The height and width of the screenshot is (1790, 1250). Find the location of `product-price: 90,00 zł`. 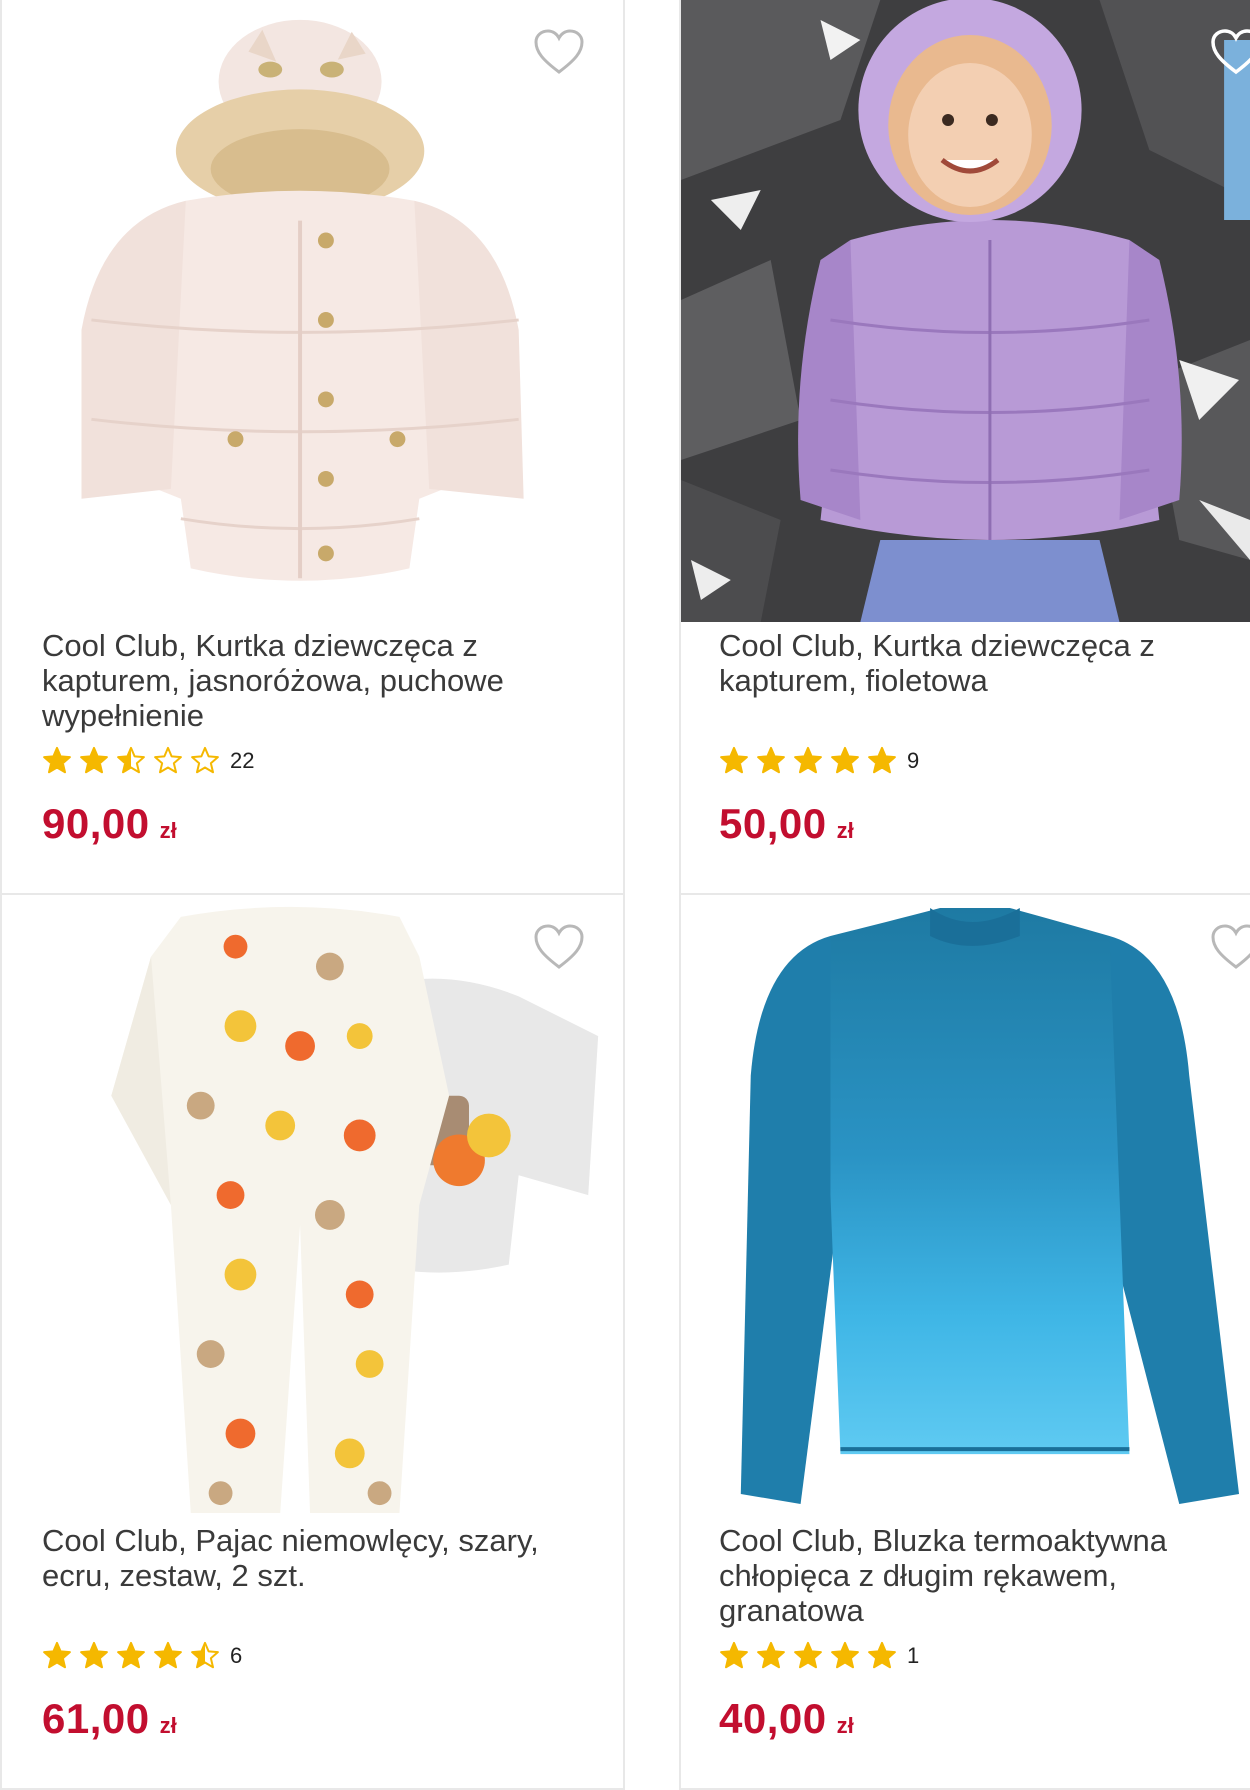

product-price: 90,00 zł is located at coordinates (109, 824).